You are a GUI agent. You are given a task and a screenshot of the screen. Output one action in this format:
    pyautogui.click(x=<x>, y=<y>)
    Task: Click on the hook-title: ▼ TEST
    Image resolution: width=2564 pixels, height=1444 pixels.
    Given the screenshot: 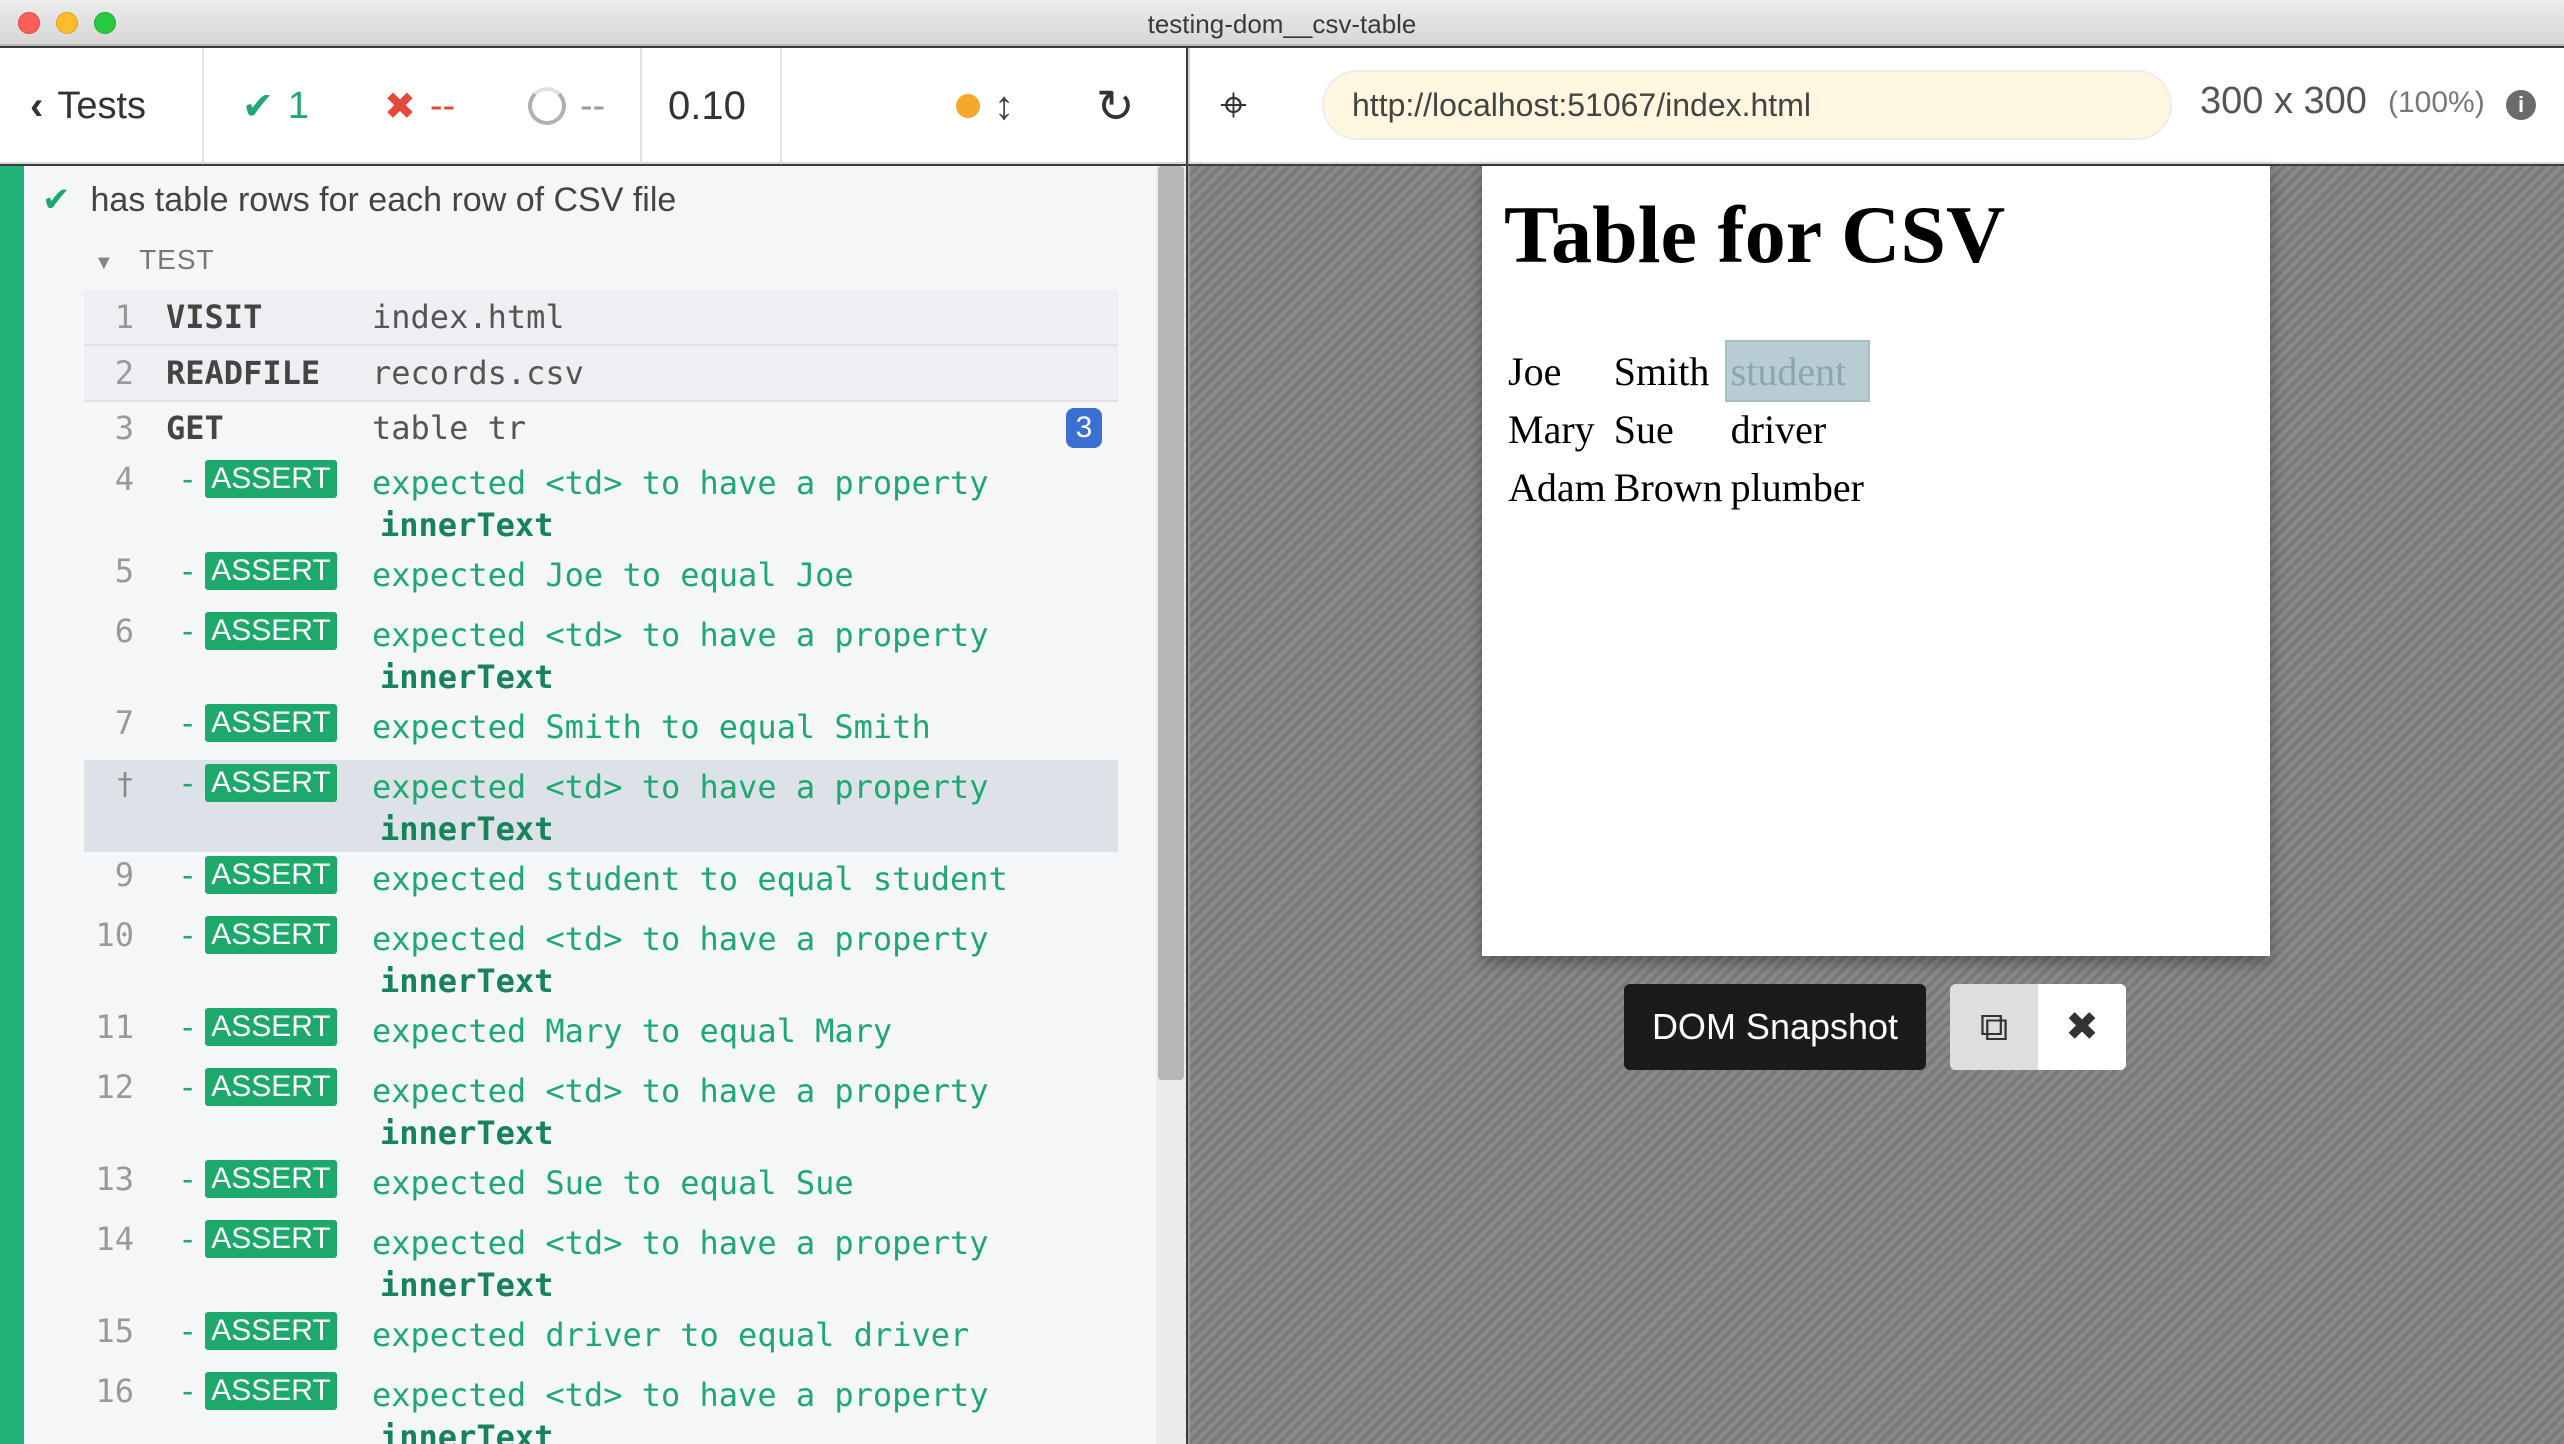 What is the action you would take?
    pyautogui.click(x=154, y=260)
    